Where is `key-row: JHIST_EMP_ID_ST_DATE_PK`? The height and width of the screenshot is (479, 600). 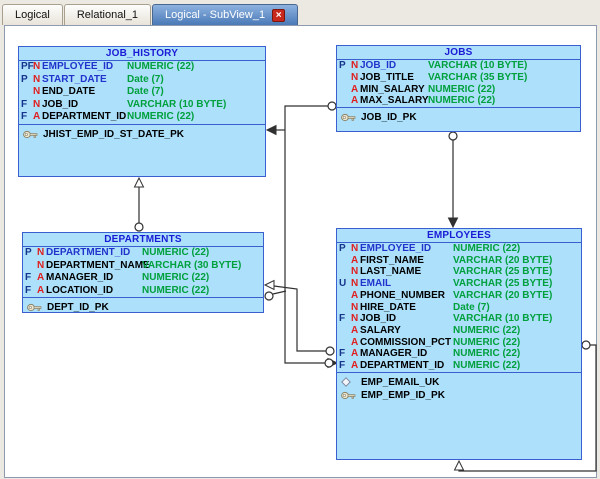
key-row: JHIST_EMP_ID_ST_DATE_PK is located at coordinates (142, 134).